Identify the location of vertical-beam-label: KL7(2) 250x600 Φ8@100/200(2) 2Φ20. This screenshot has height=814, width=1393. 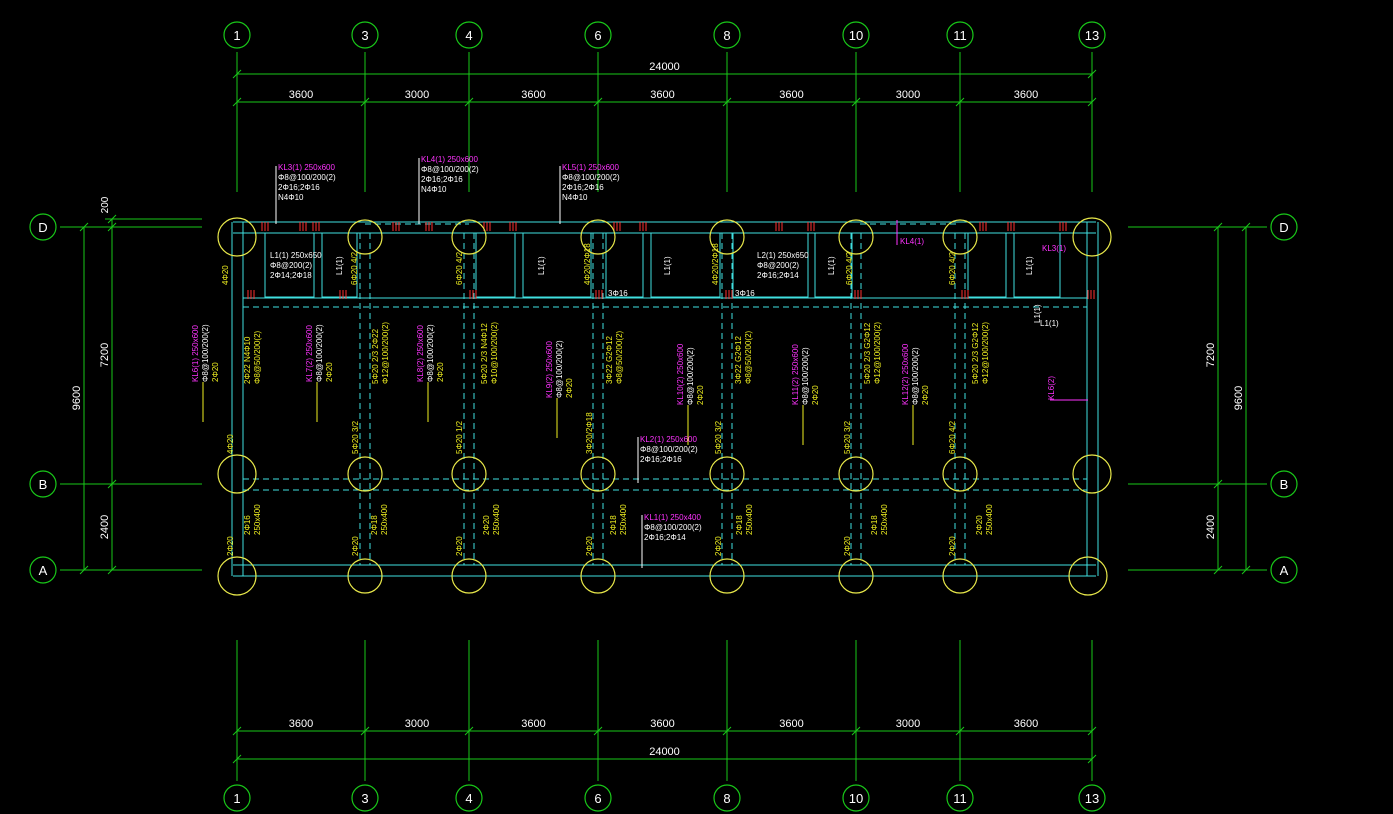
(319, 353).